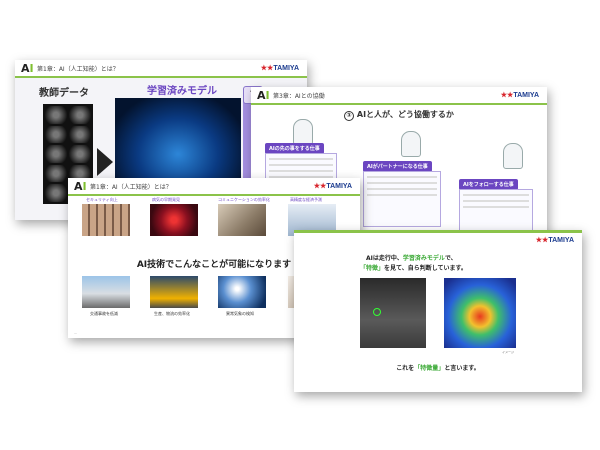  Describe the element at coordinates (413, 268) in the screenshot. I see `headline-line2: 「特徴」を見て、自ら判断しています。` at that location.